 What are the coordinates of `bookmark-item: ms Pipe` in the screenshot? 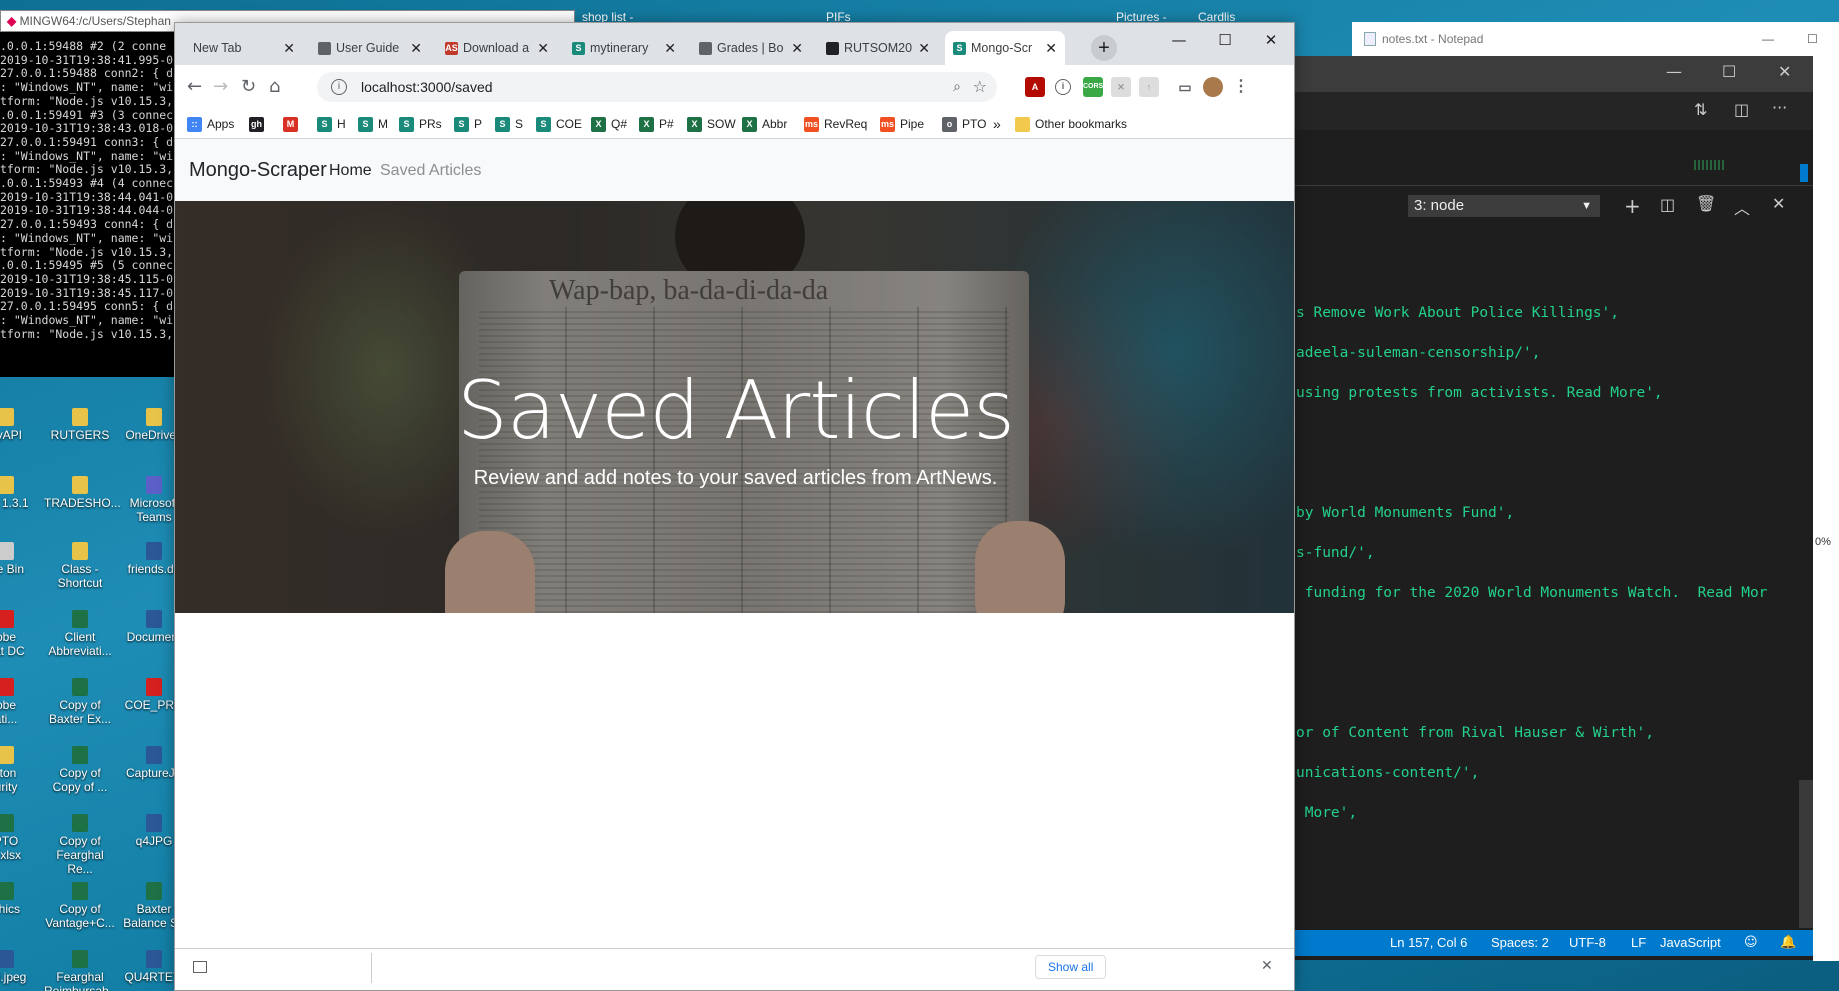 It's located at (902, 124).